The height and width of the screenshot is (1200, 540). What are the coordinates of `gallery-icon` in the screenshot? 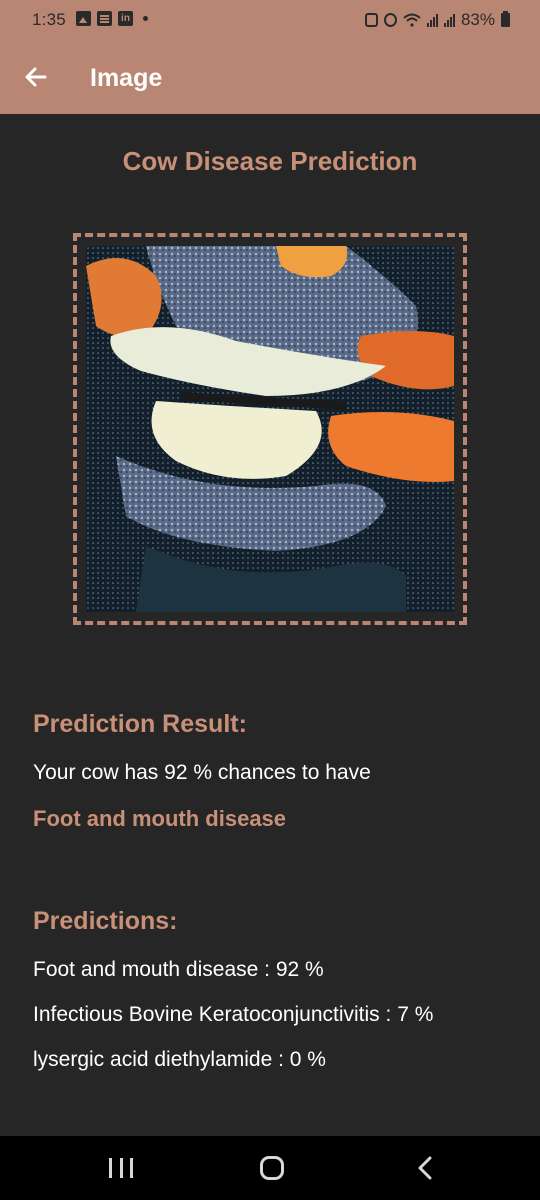 It's located at (83, 18).